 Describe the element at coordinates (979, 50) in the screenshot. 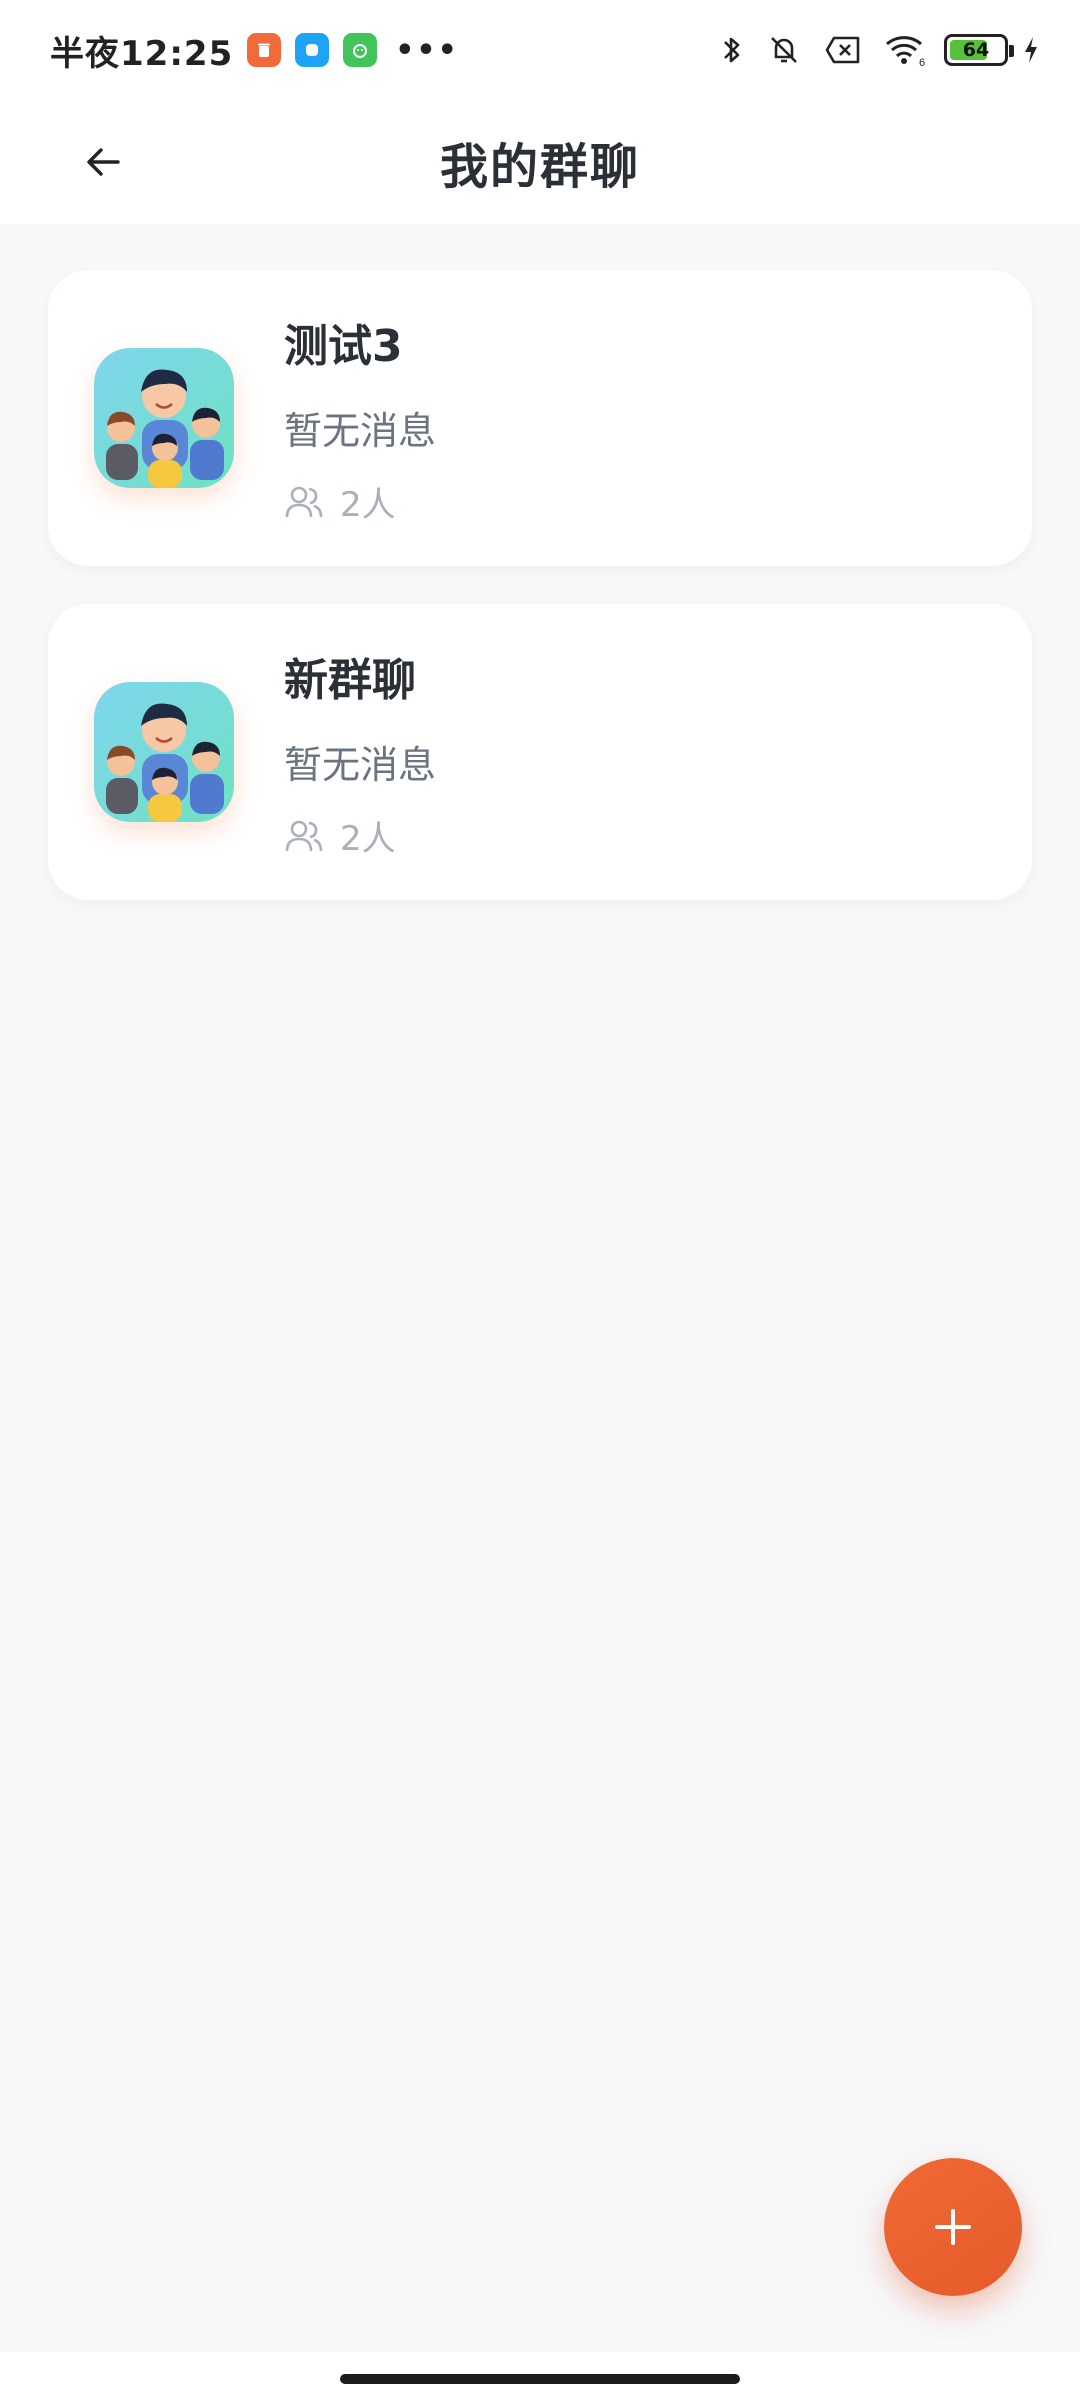

I see `battery-indicator: 64` at that location.